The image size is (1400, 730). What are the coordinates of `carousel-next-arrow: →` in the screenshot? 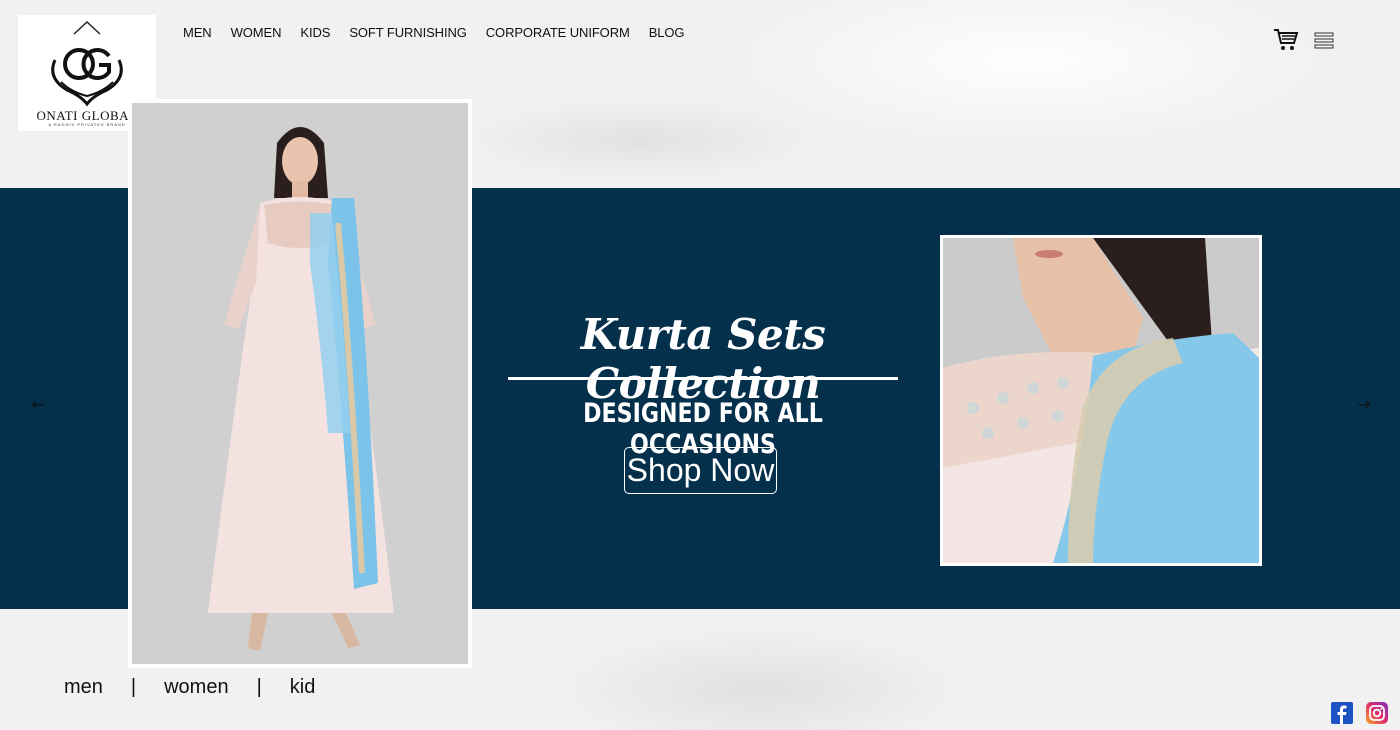 It's located at (1364, 405).